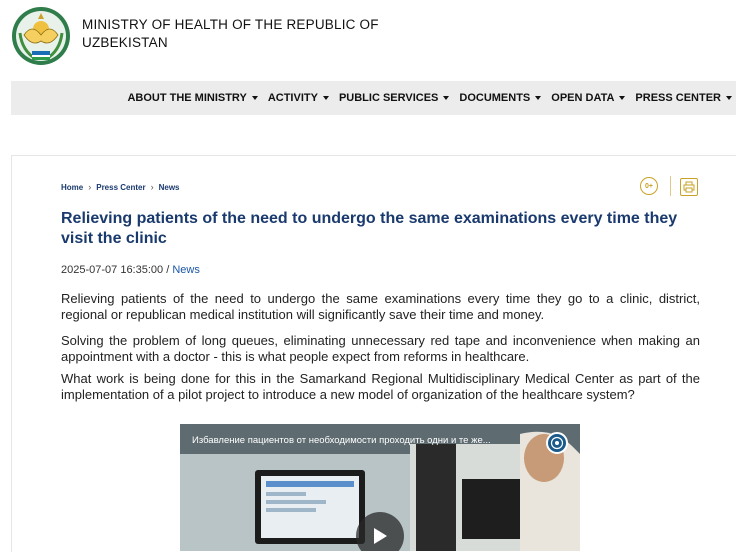 The height and width of the screenshot is (552, 736). I want to click on nav-item-press-center: PRESS CENTER, so click(683, 98).